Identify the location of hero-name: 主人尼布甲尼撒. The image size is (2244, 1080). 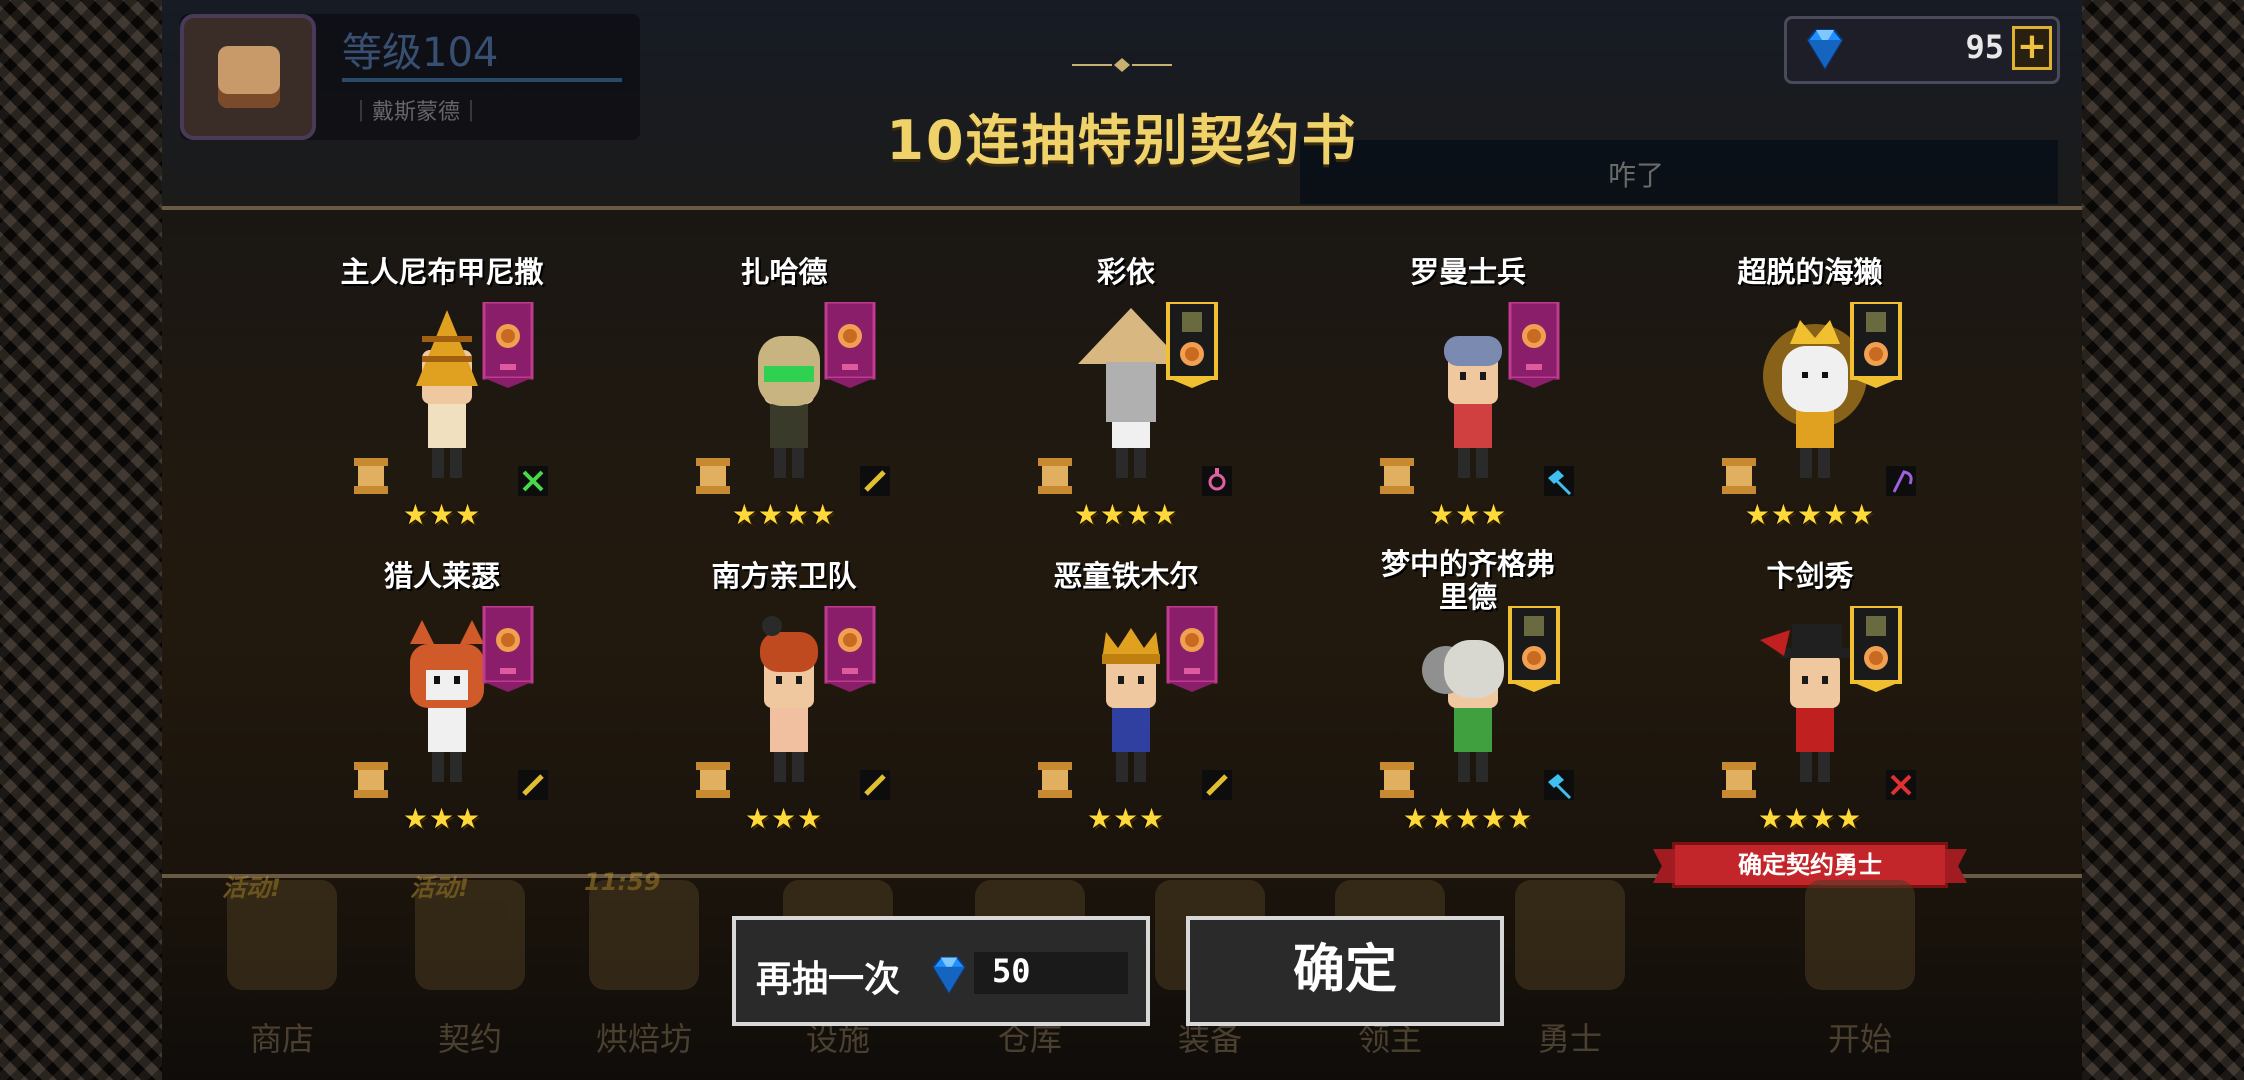
(442, 272).